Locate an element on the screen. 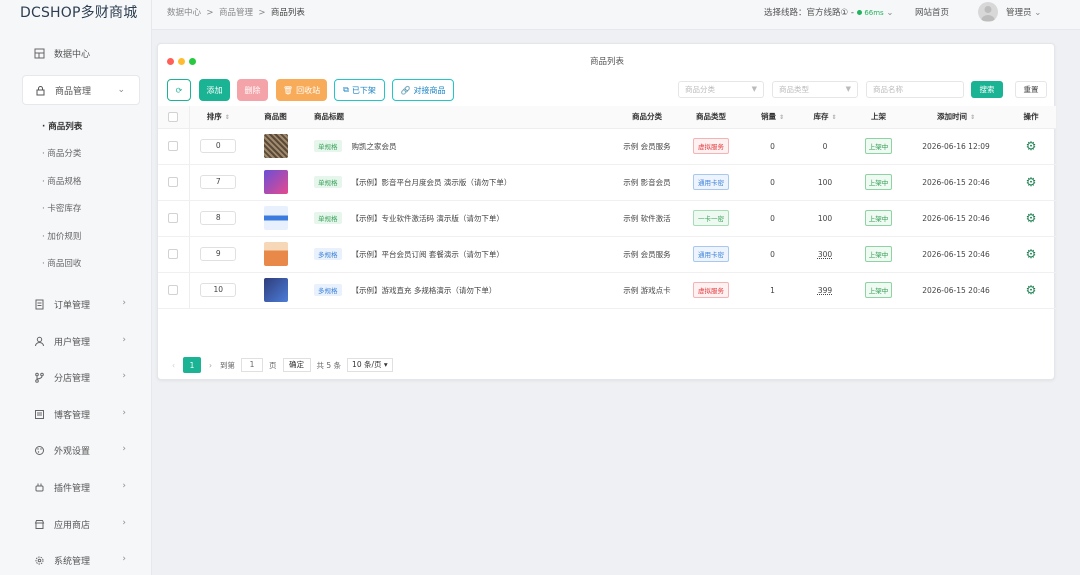 The width and height of the screenshot is (1080, 575). product-name-input: 商品名称 is located at coordinates (915, 89).